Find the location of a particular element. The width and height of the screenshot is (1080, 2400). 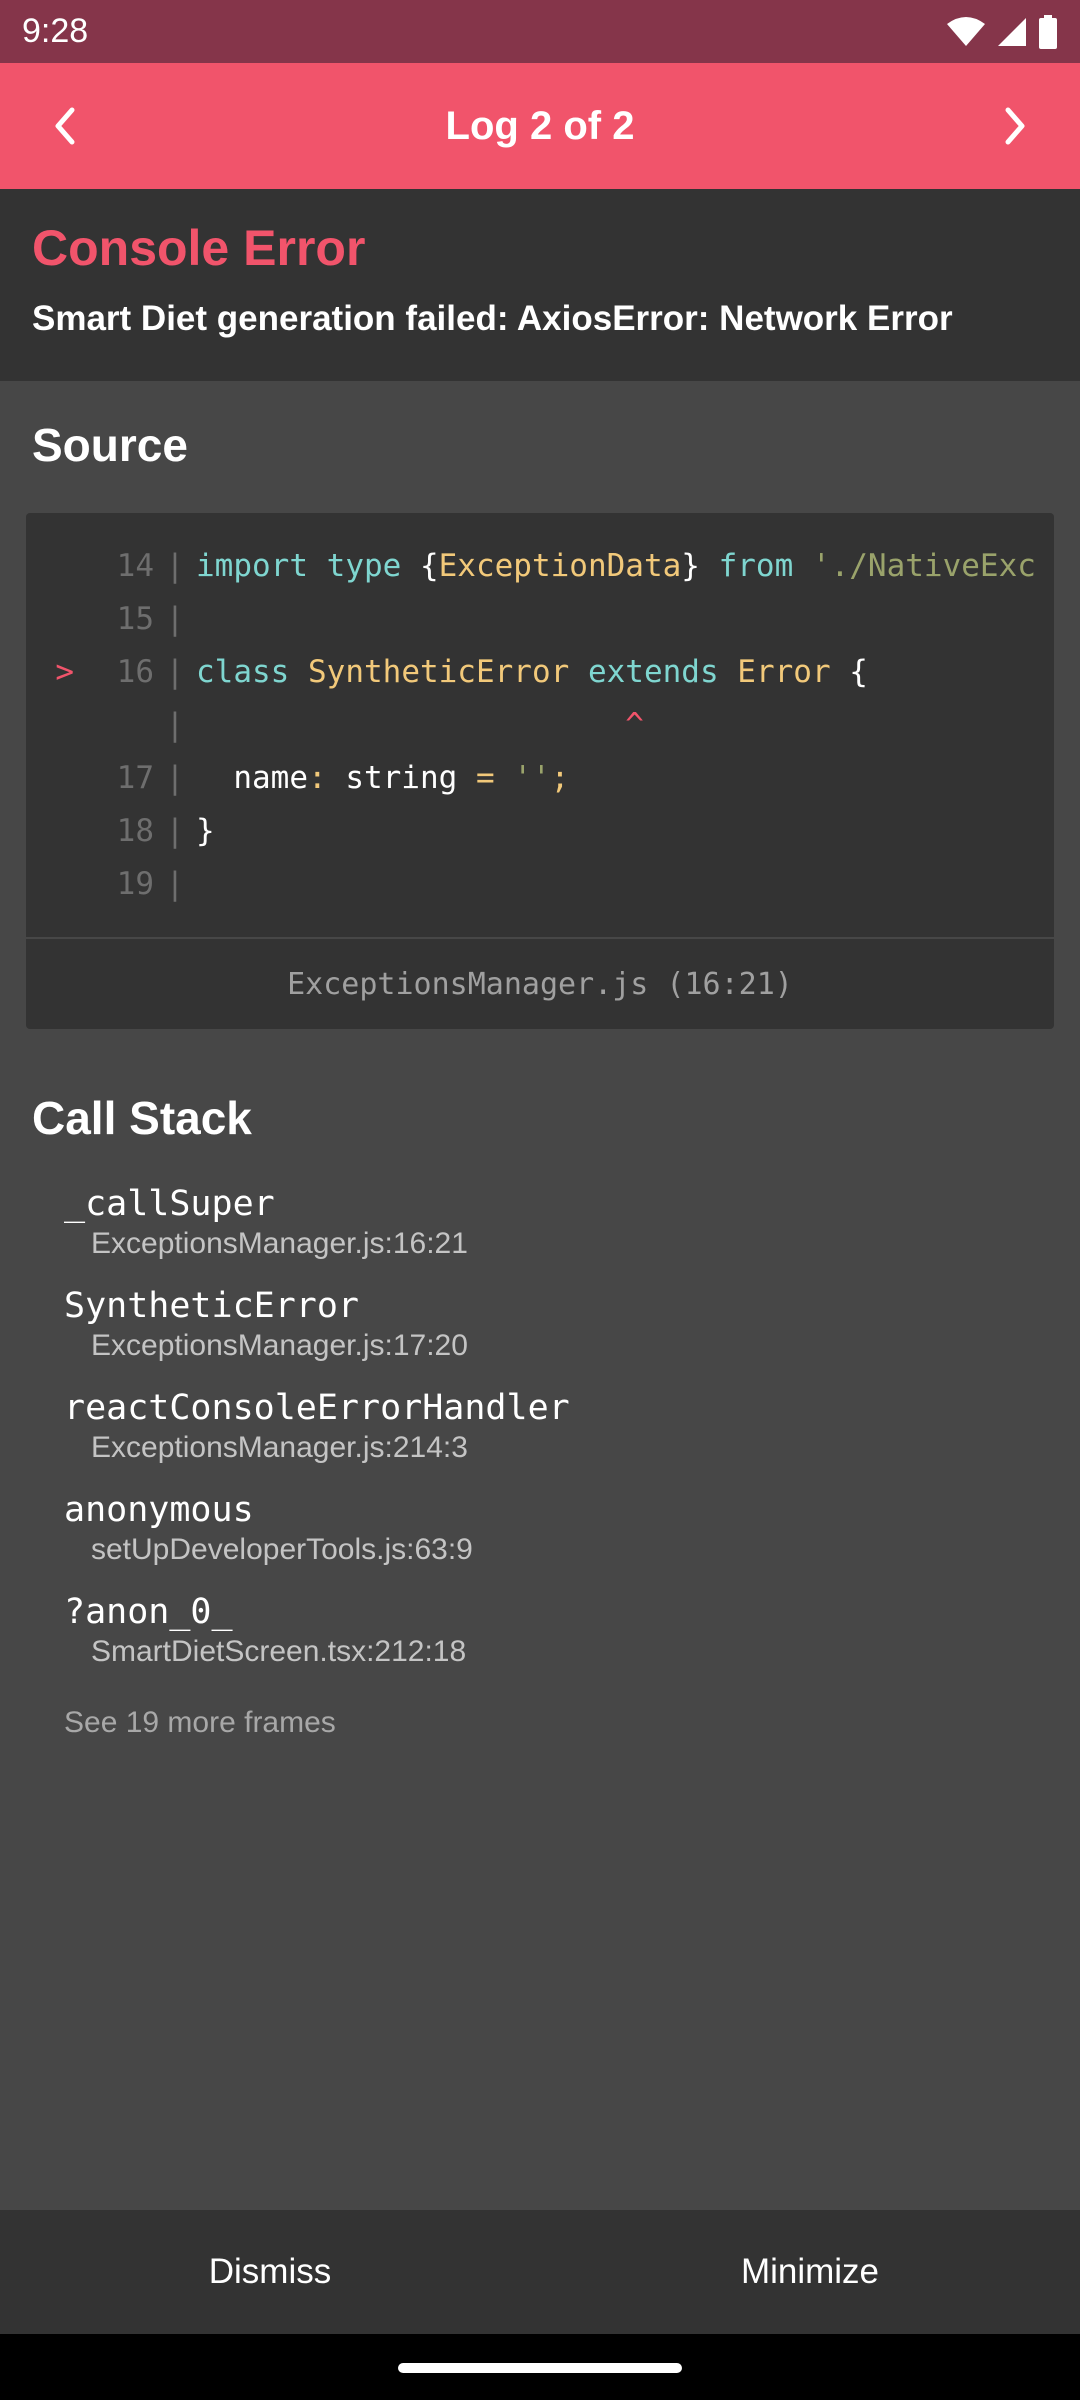

line-number: 14 is located at coordinates (135, 565).